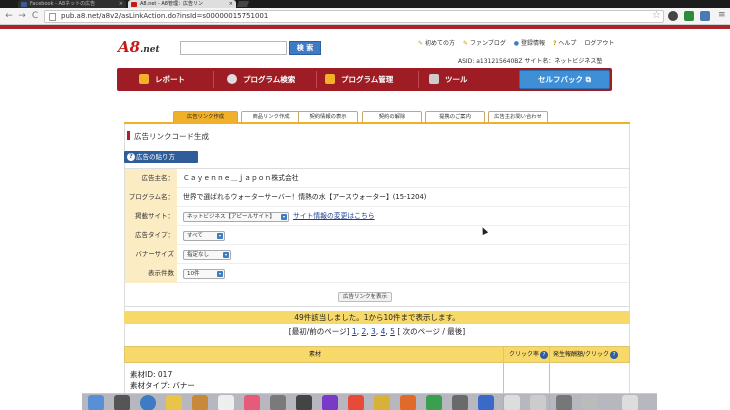  Describe the element at coordinates (529, 43) in the screenshot. I see `link-registration-info: ● 登録情報` at that location.